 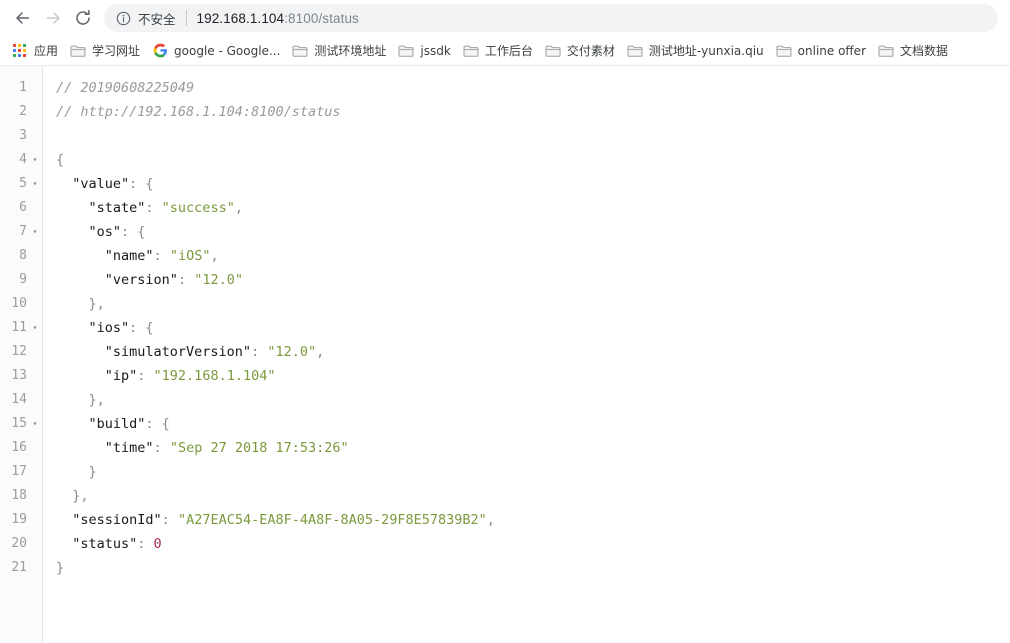 I want to click on bookmark-apps: 应用, so click(x=35, y=51).